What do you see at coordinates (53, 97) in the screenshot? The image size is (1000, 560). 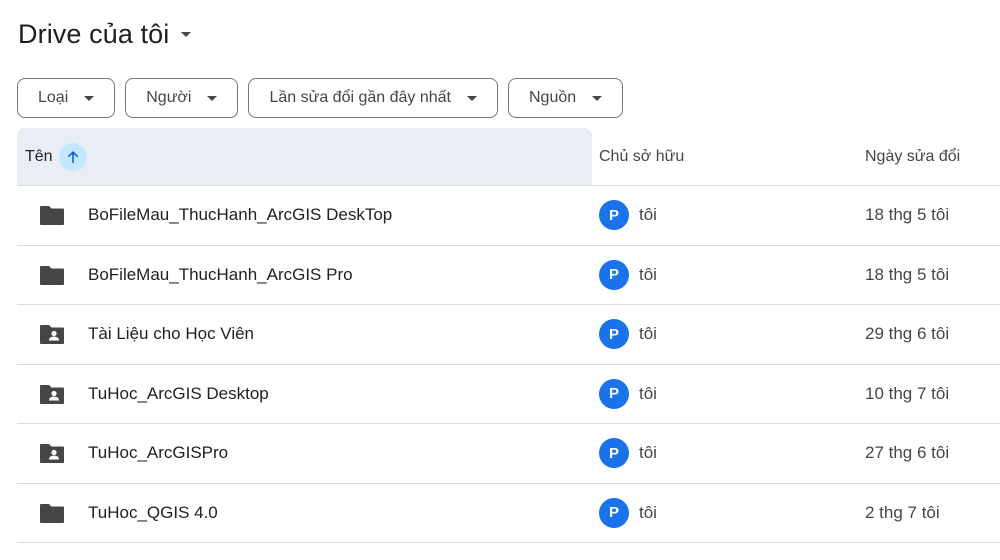 I see `chip-label: Loại` at bounding box center [53, 97].